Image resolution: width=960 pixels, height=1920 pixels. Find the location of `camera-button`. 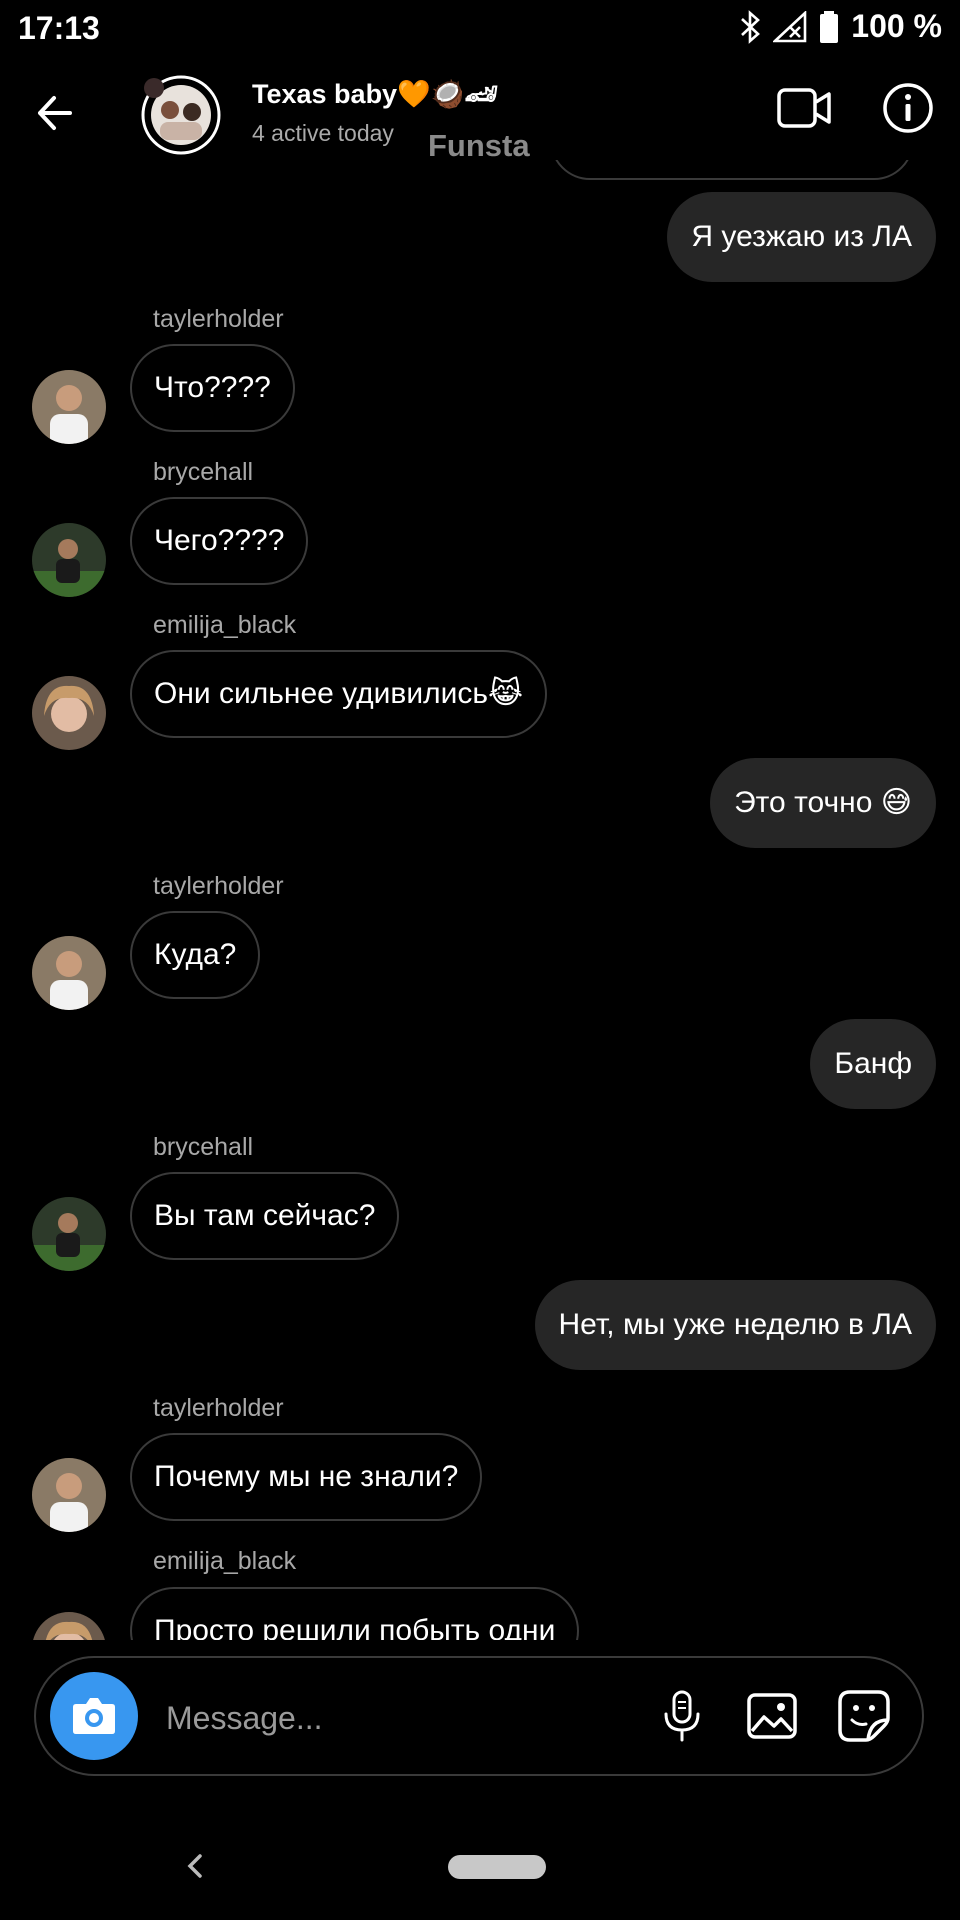

camera-button is located at coordinates (94, 1716).